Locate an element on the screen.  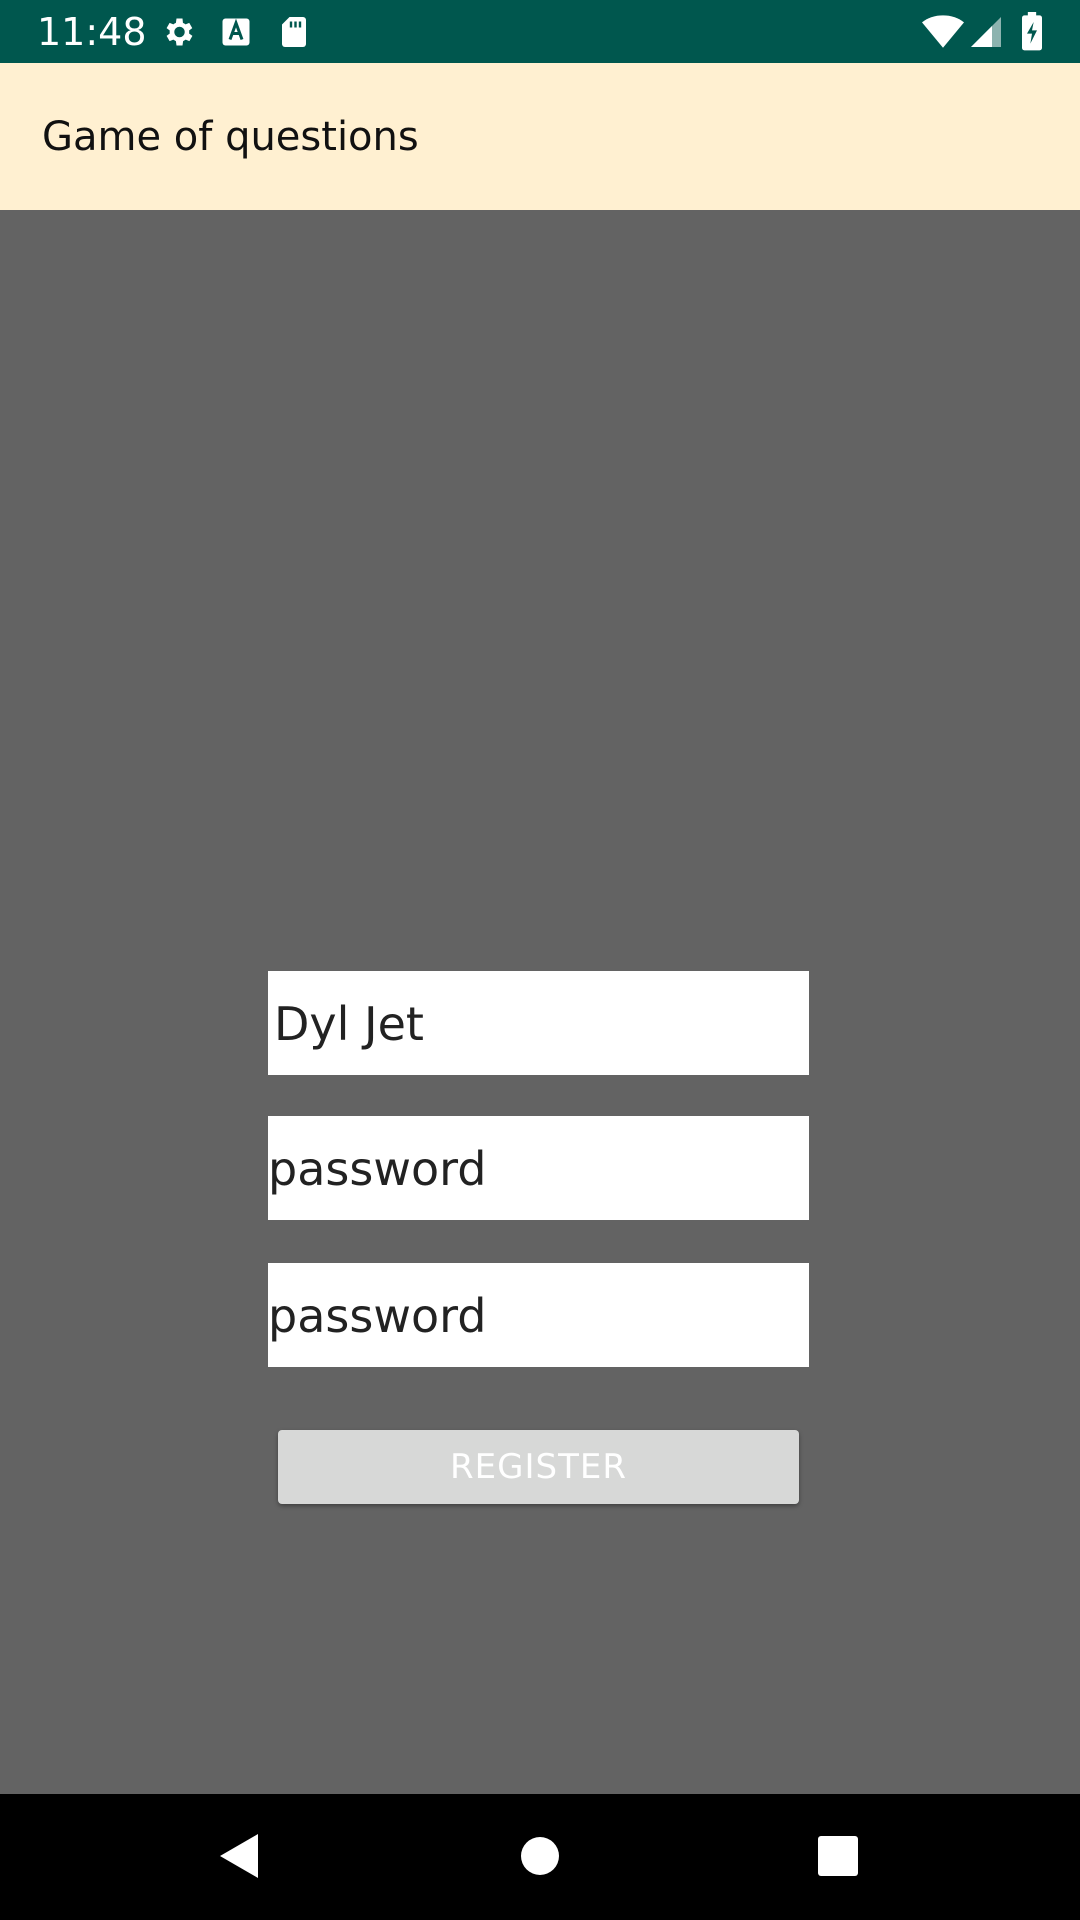
password-field: password is located at coordinates (538, 1168).